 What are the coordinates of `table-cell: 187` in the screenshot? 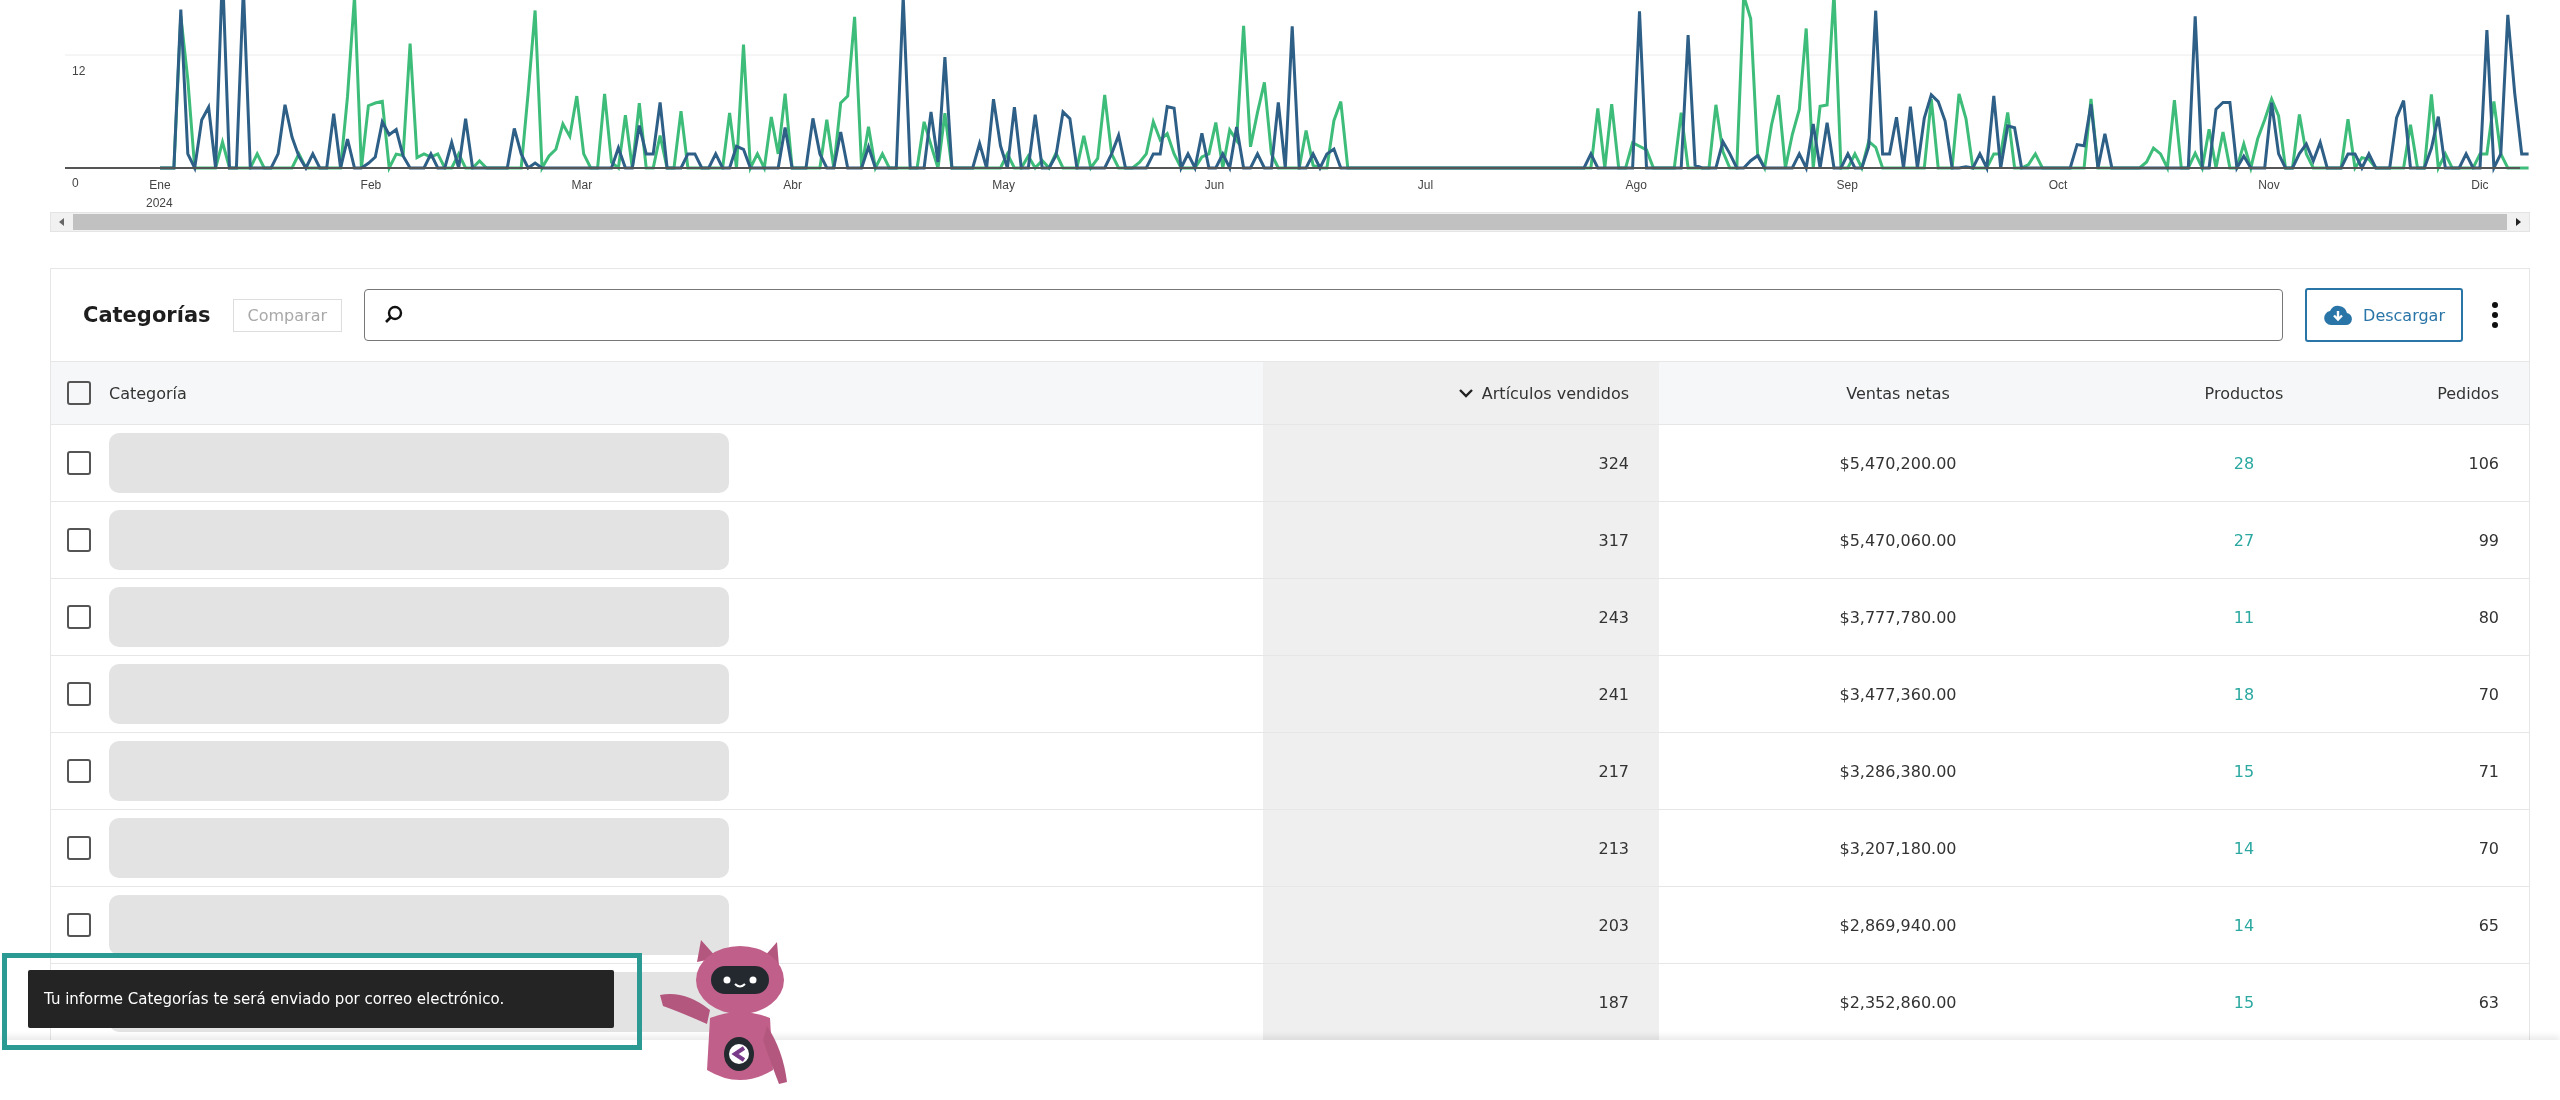 It's located at (1613, 1002).